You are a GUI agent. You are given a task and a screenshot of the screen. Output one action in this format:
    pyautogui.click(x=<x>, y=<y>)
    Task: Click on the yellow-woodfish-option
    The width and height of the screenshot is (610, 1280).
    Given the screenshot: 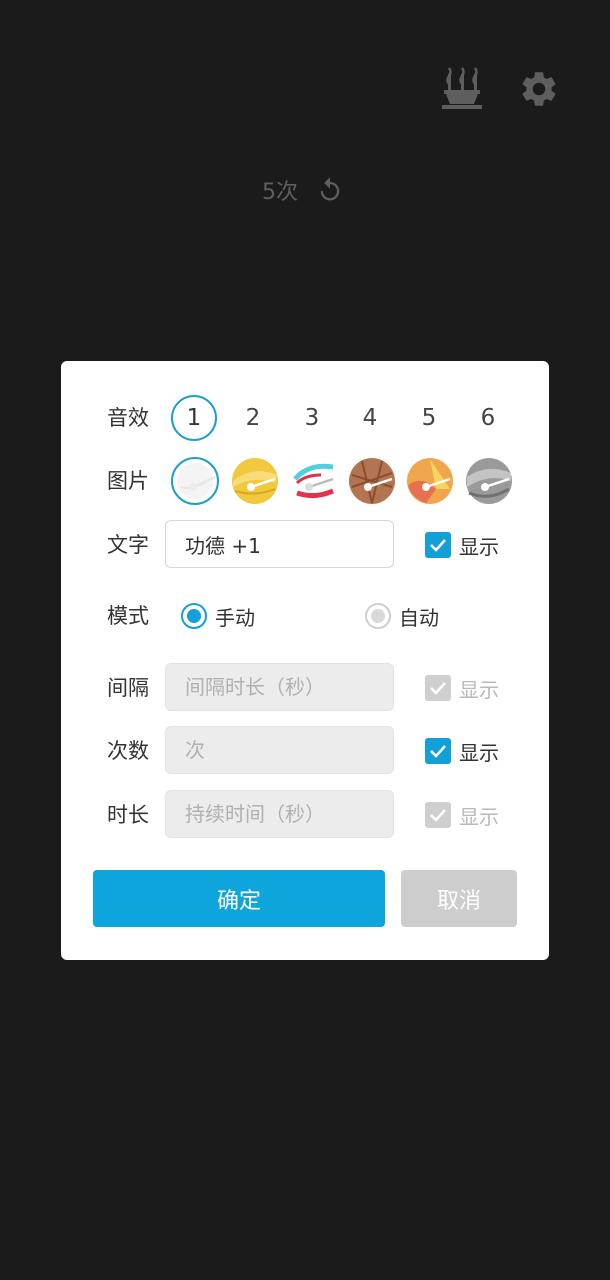 What is the action you would take?
    pyautogui.click(x=255, y=481)
    